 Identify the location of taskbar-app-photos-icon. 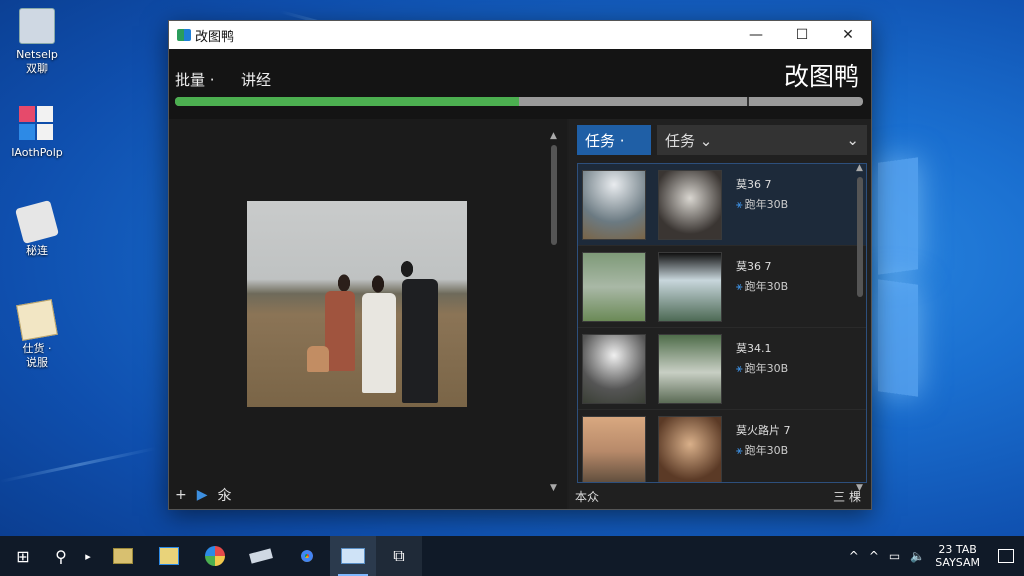
(169, 556).